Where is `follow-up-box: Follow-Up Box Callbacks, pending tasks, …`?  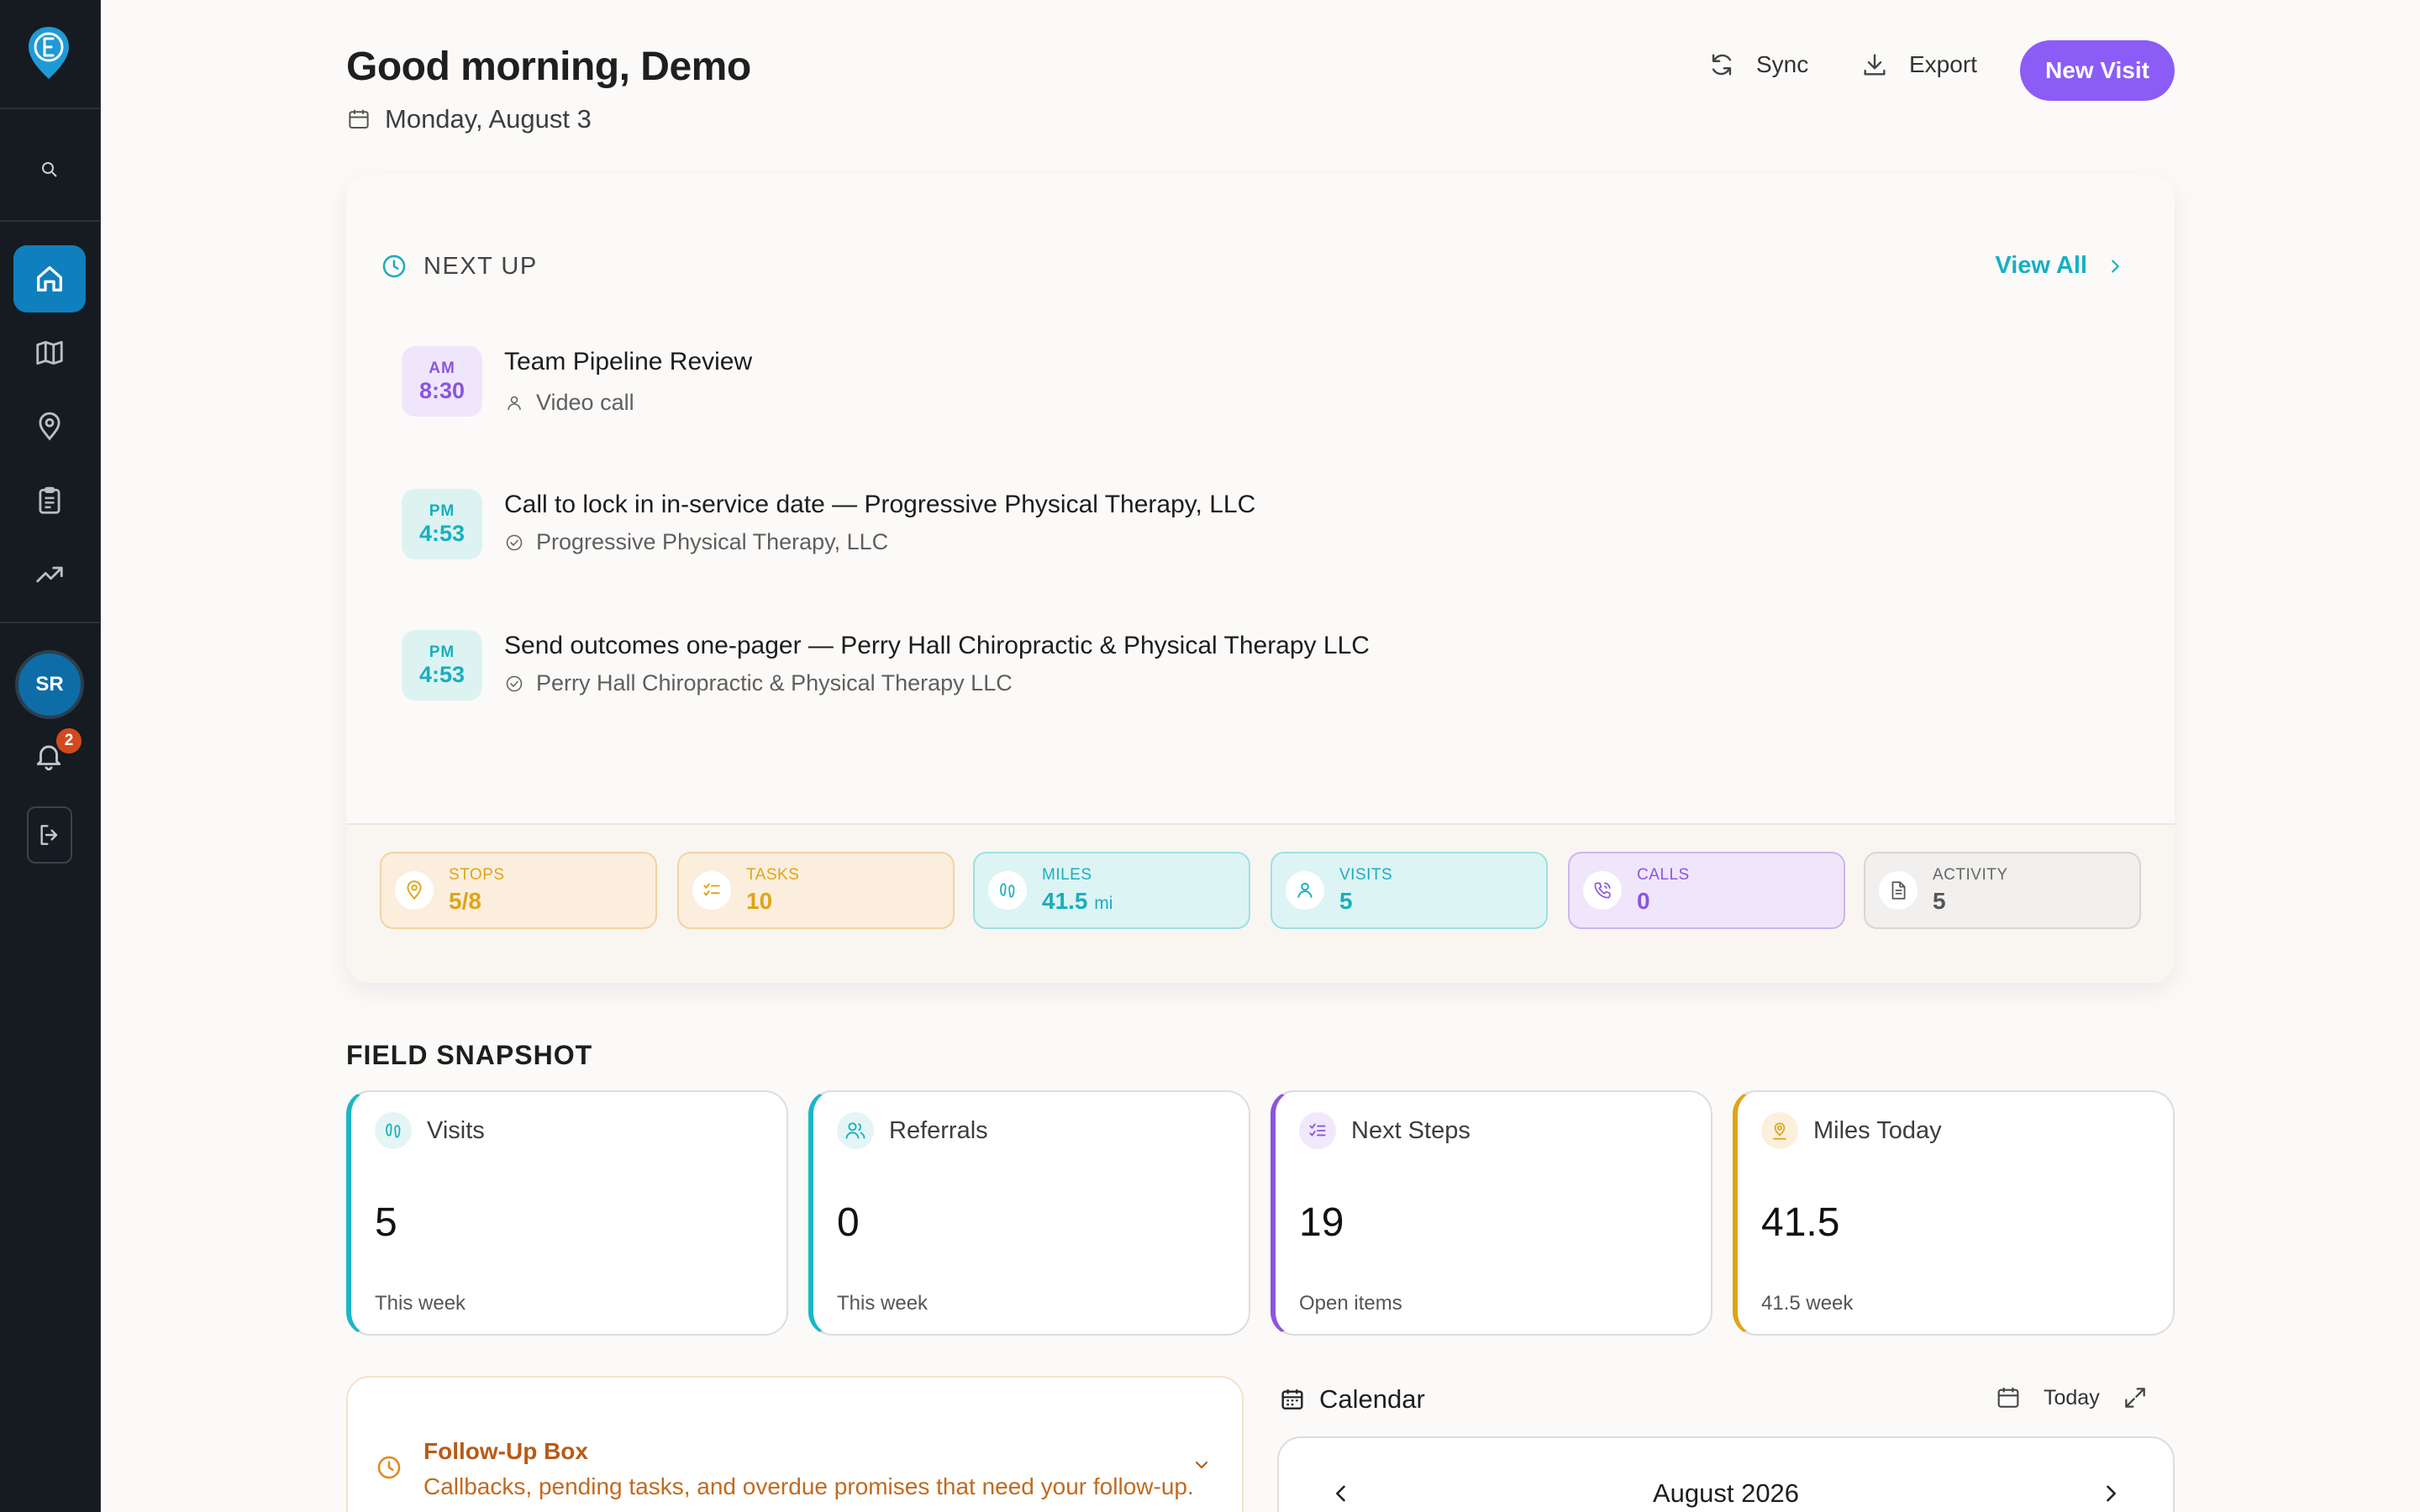 follow-up-box: Follow-Up Box Callbacks, pending tasks, … is located at coordinates (795, 1444).